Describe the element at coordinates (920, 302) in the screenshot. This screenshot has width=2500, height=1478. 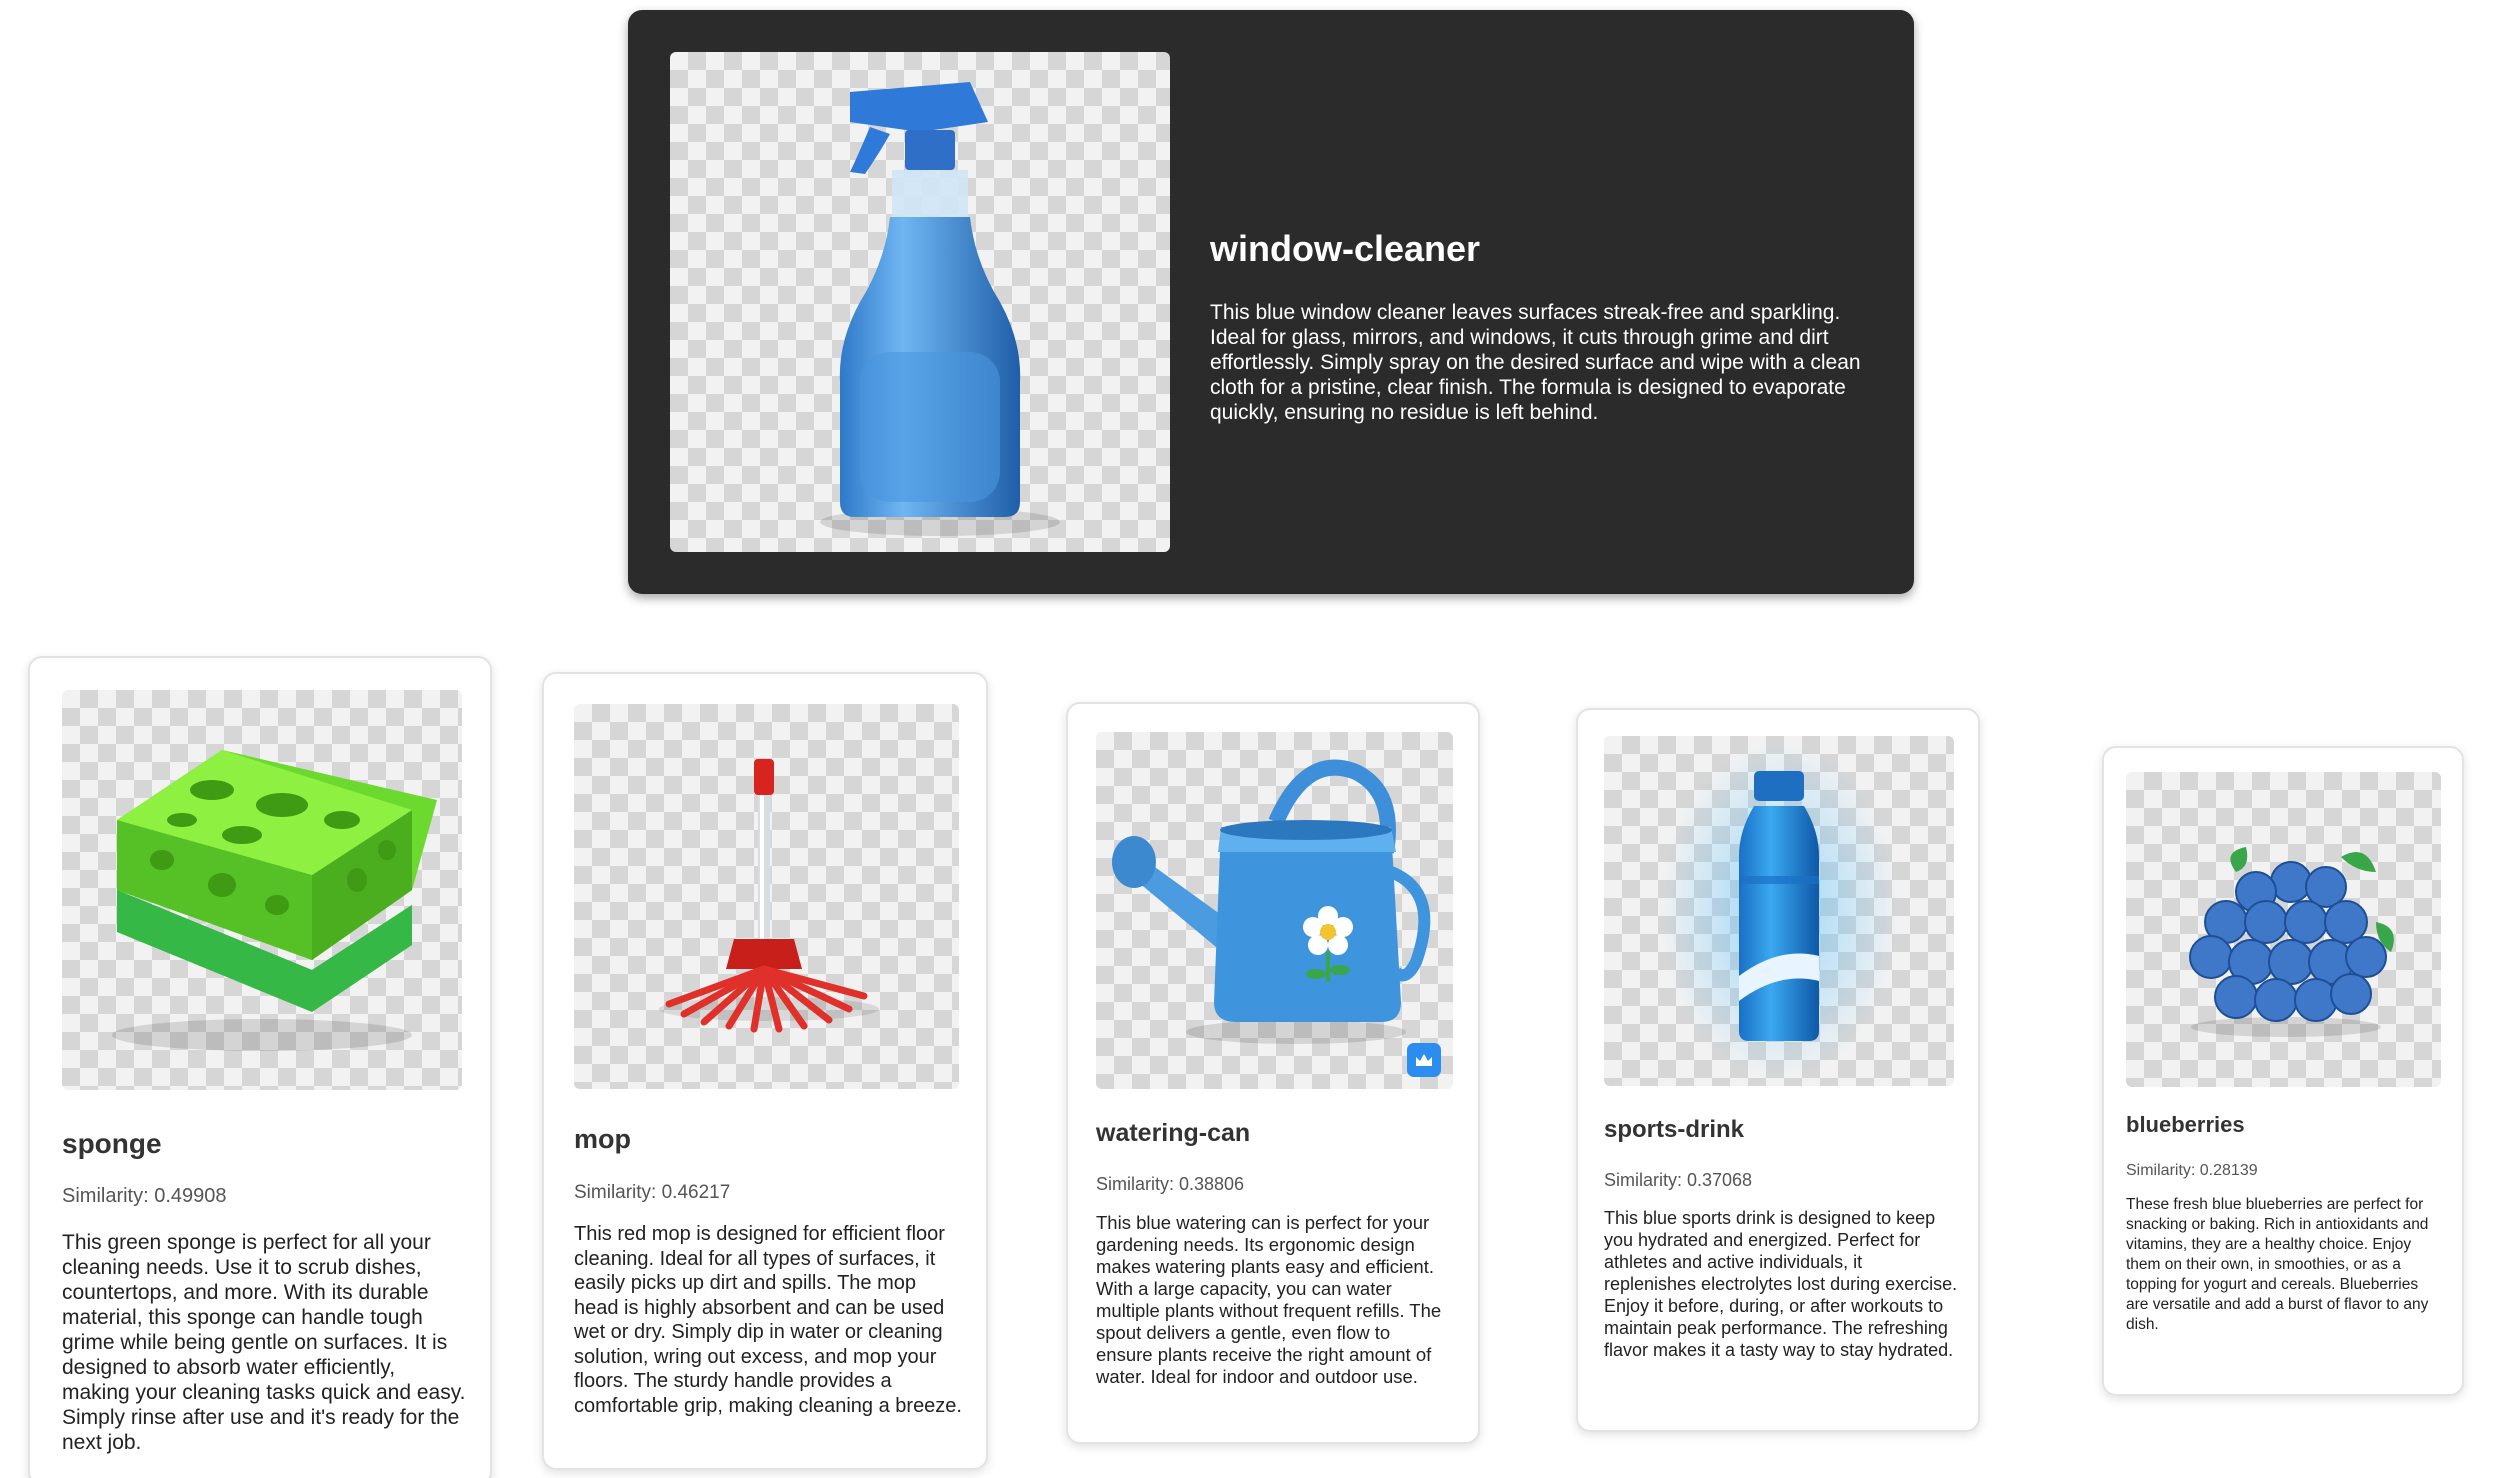
I see `spray-bottle-icon` at that location.